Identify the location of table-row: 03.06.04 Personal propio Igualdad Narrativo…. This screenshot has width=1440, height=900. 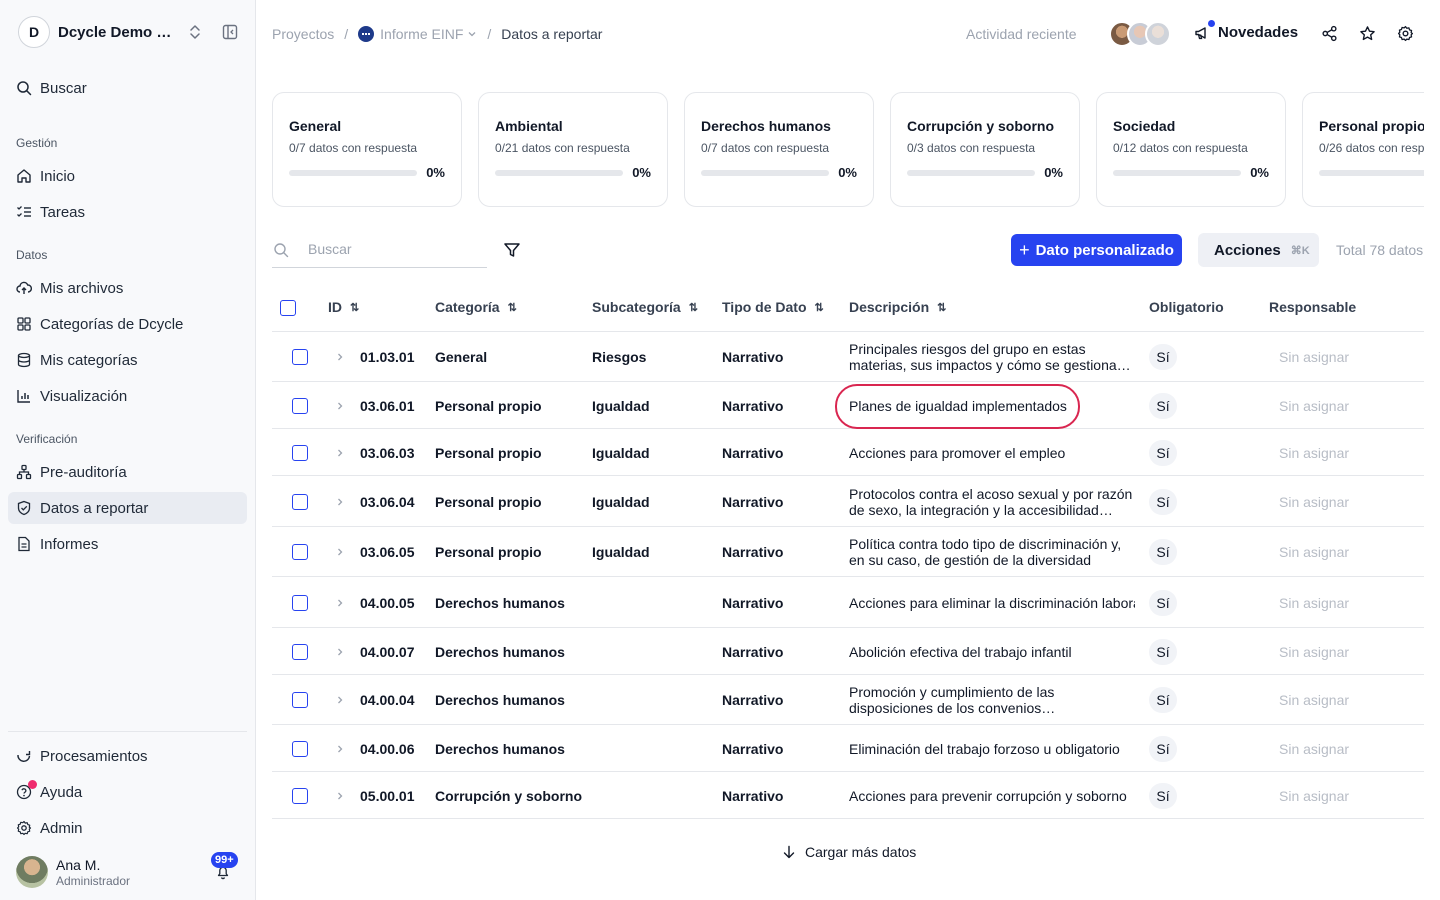
(848, 501).